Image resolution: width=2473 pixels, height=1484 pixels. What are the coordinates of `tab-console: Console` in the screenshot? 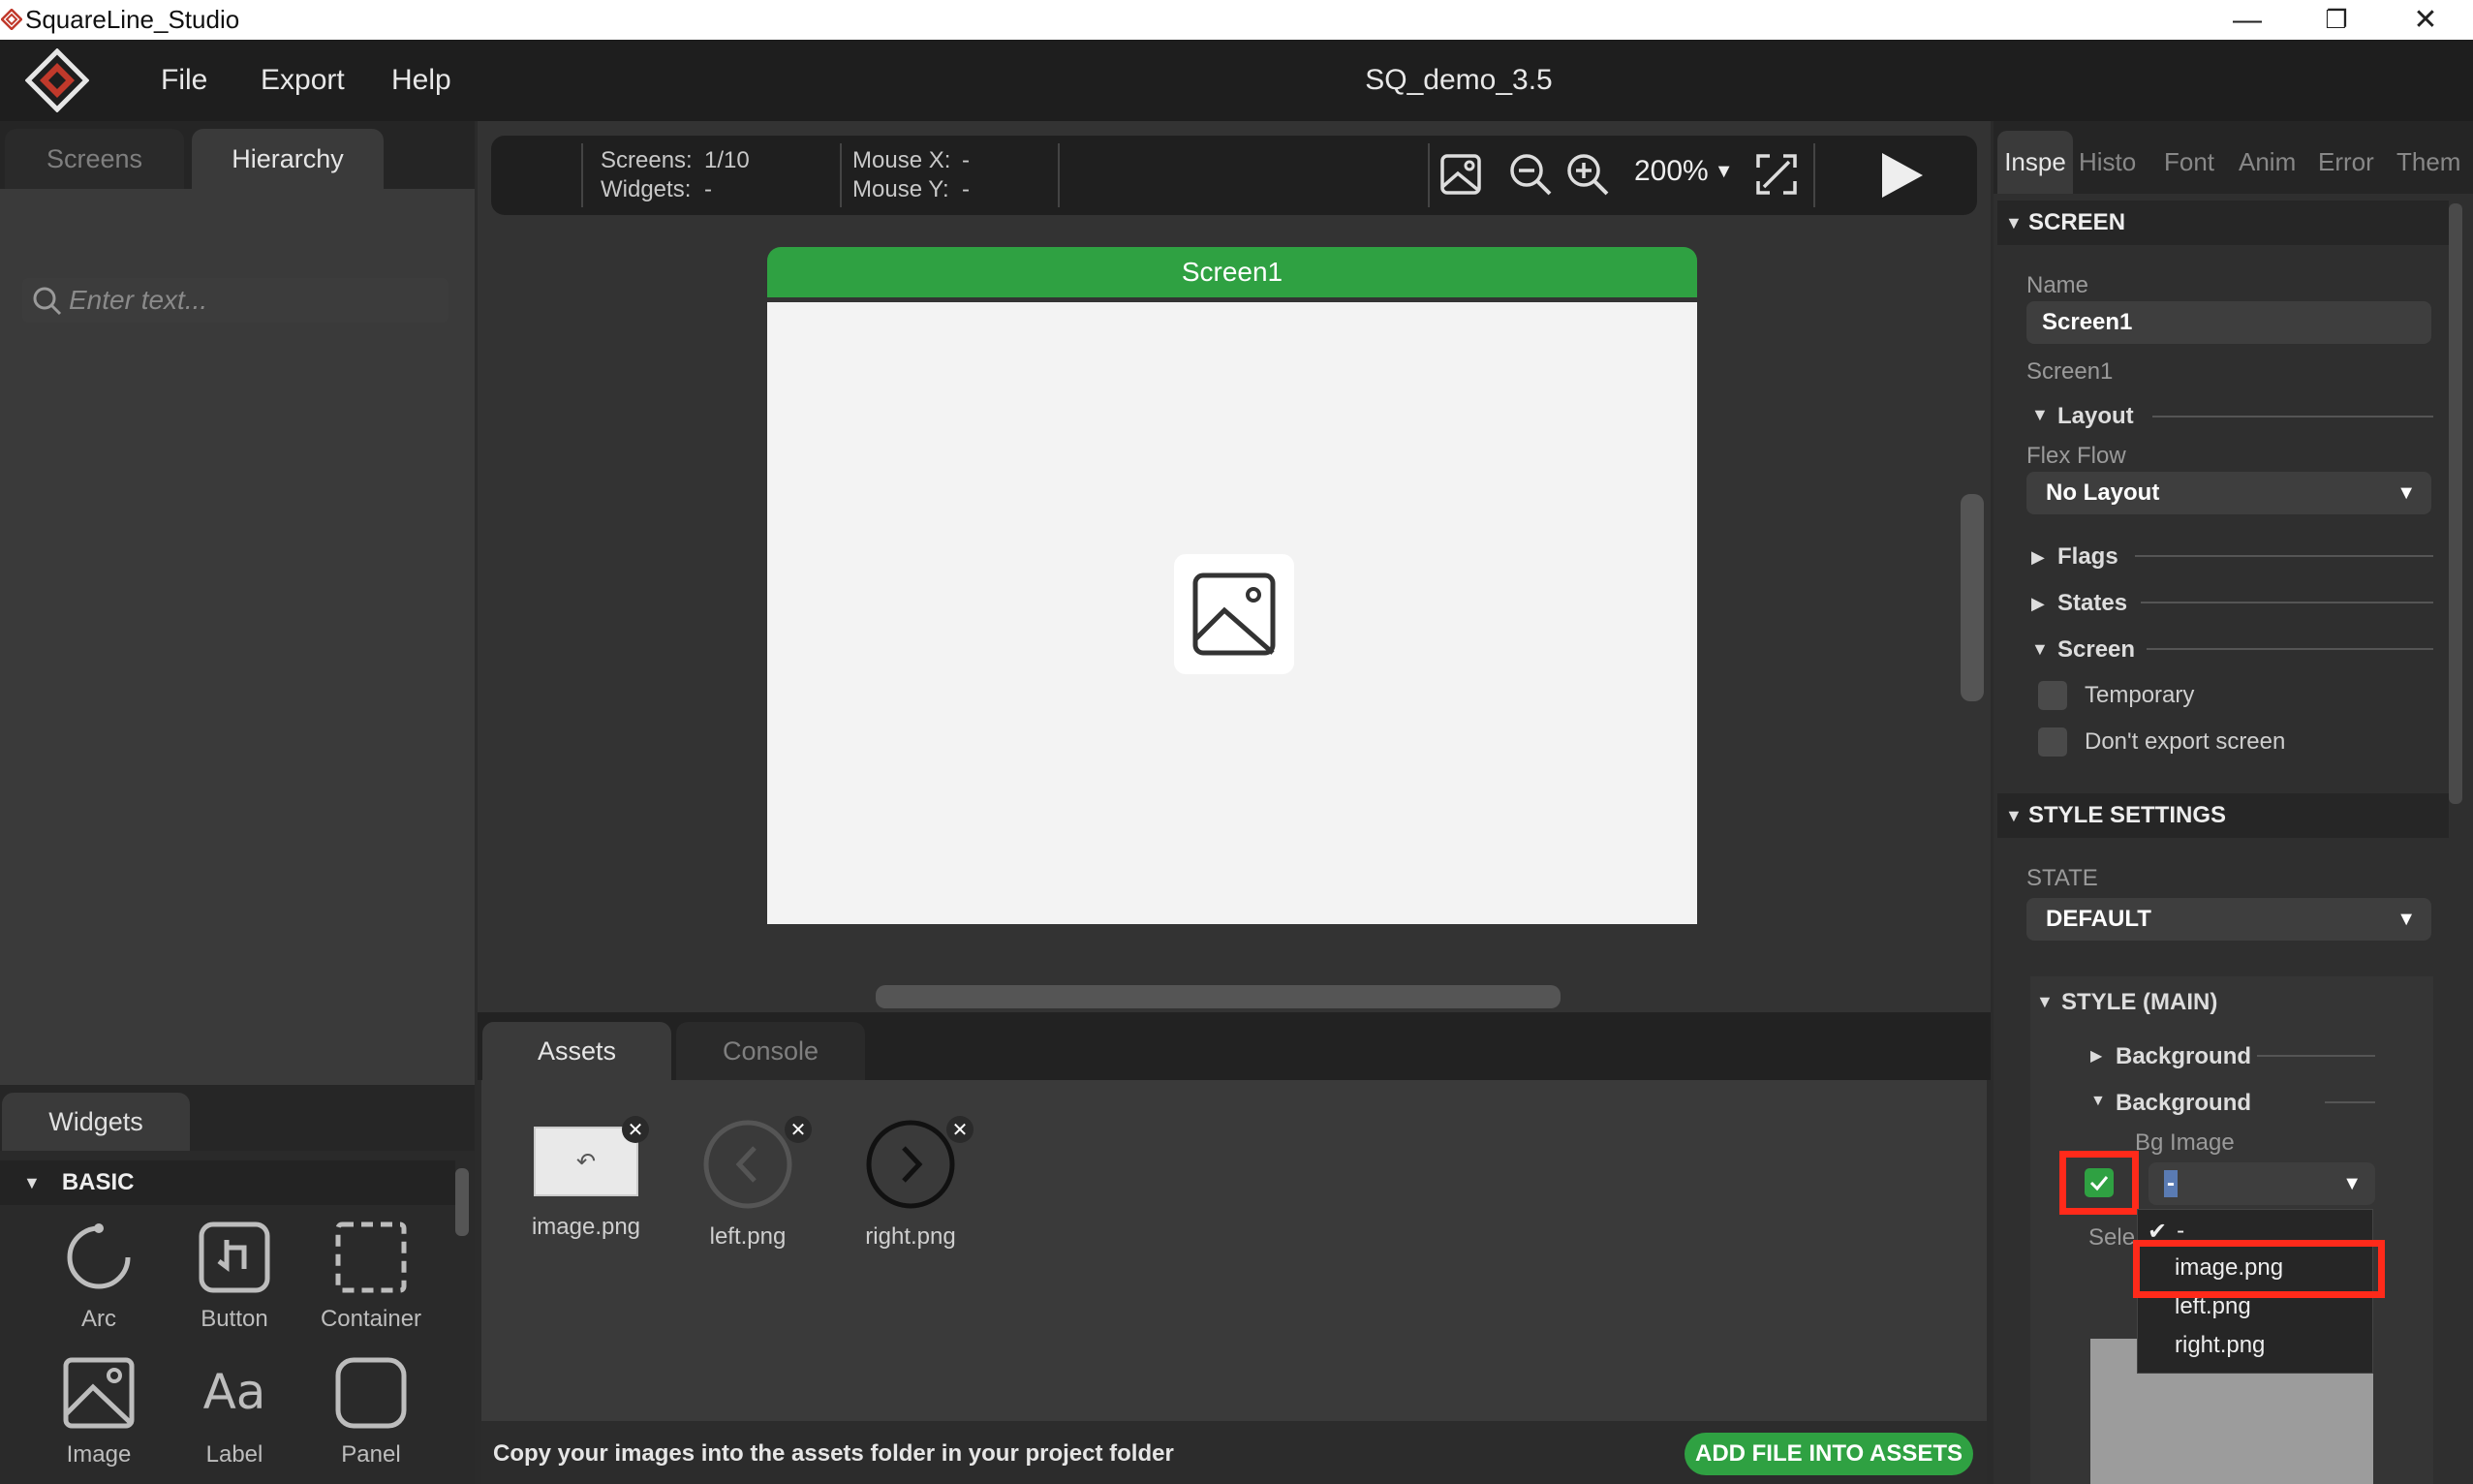 It's located at (770, 1051).